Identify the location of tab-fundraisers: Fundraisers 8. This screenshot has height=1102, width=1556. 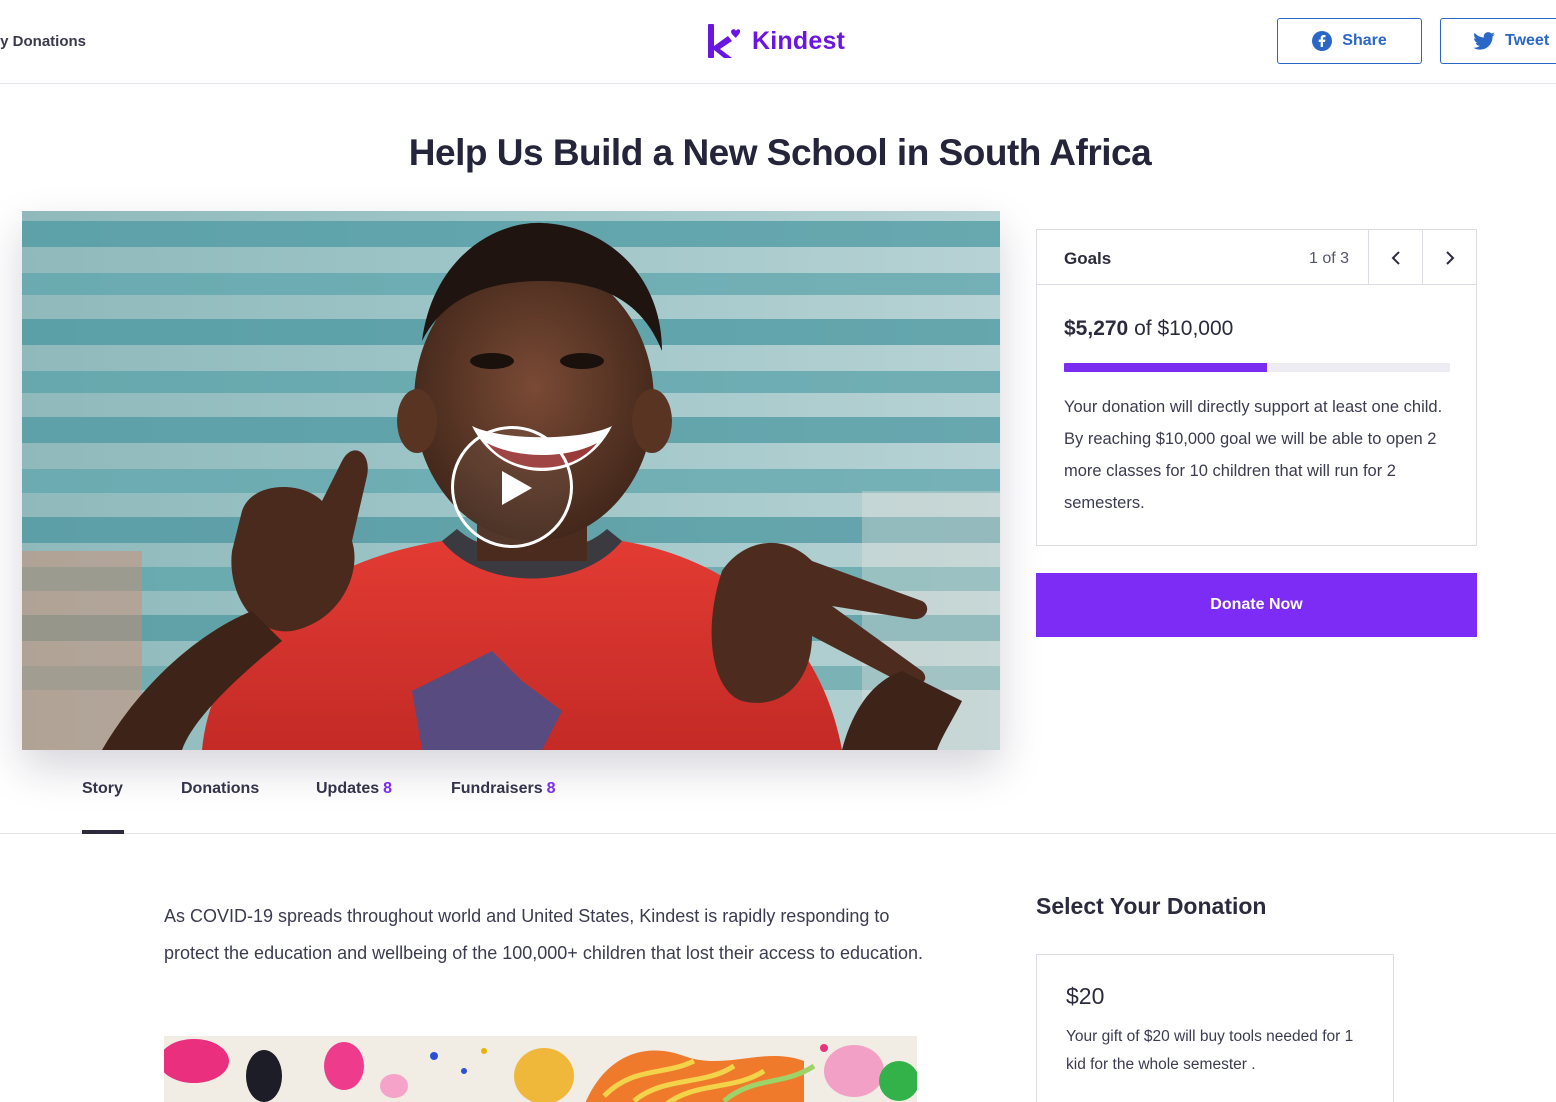
(503, 789).